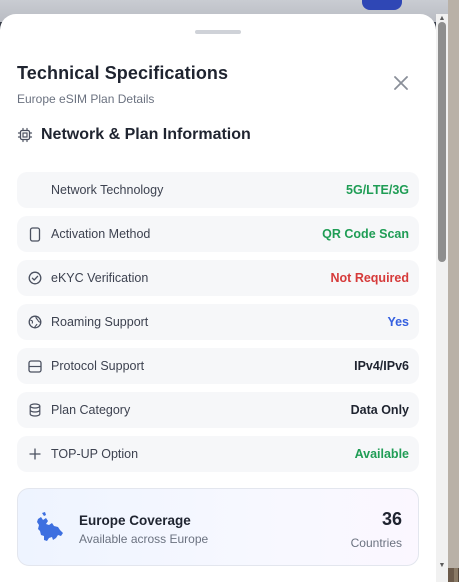 The image size is (459, 582). Describe the element at coordinates (442, 298) in the screenshot. I see `scrollbar: ▲ ▼` at that location.